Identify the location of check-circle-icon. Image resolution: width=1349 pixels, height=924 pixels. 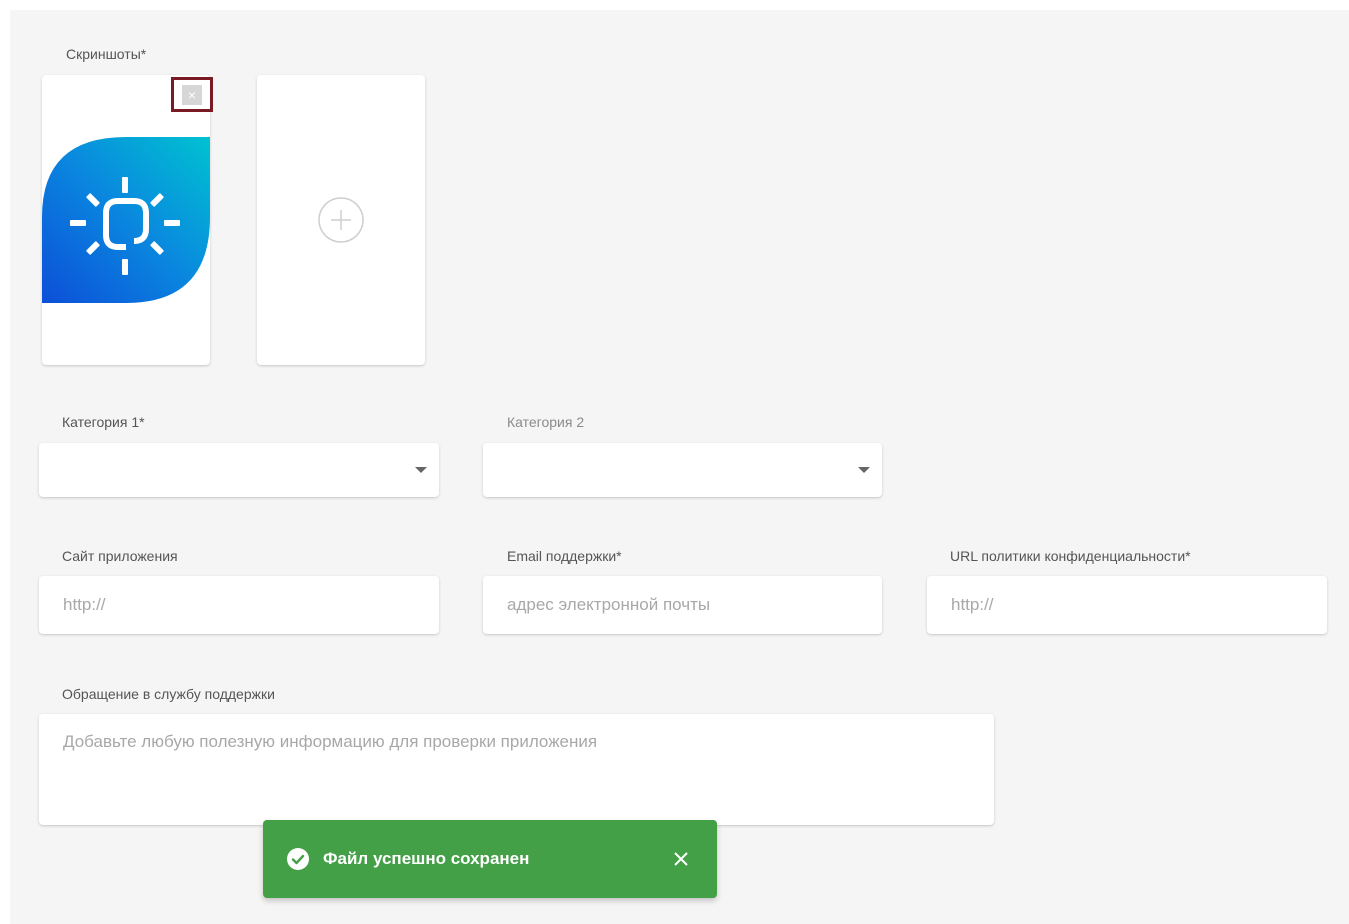
(298, 859).